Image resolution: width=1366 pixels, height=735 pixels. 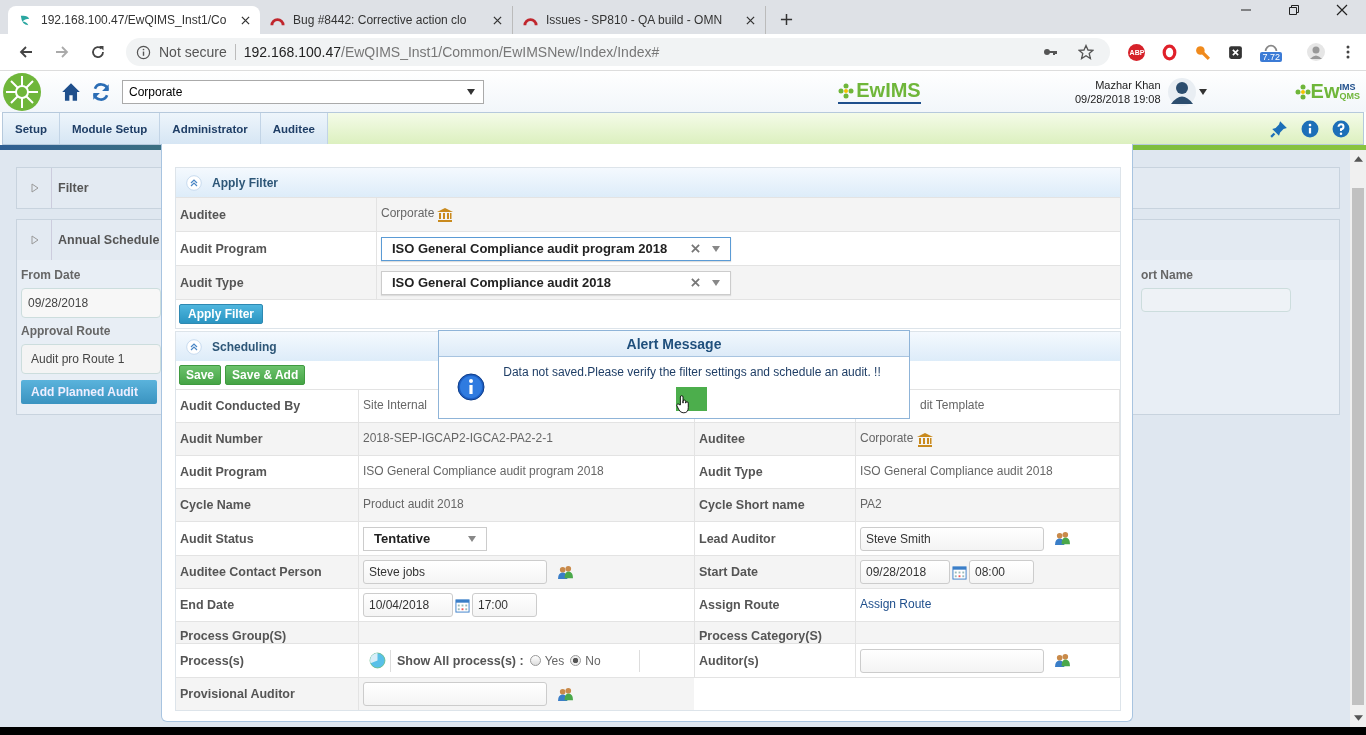 I want to click on extension-badge: 7.72, so click(x=1271, y=56).